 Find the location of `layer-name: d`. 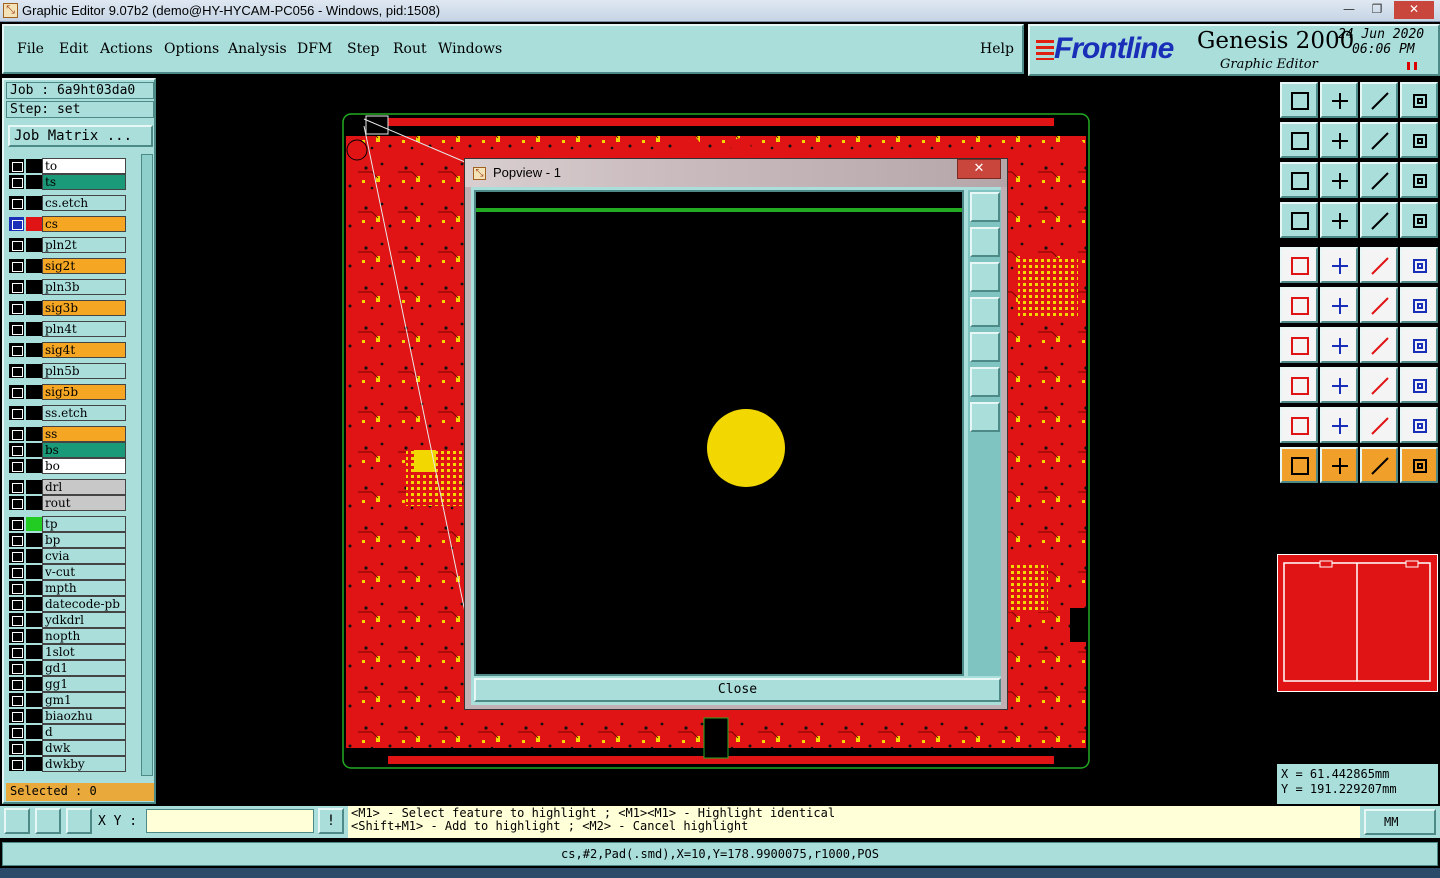

layer-name: d is located at coordinates (84, 732).